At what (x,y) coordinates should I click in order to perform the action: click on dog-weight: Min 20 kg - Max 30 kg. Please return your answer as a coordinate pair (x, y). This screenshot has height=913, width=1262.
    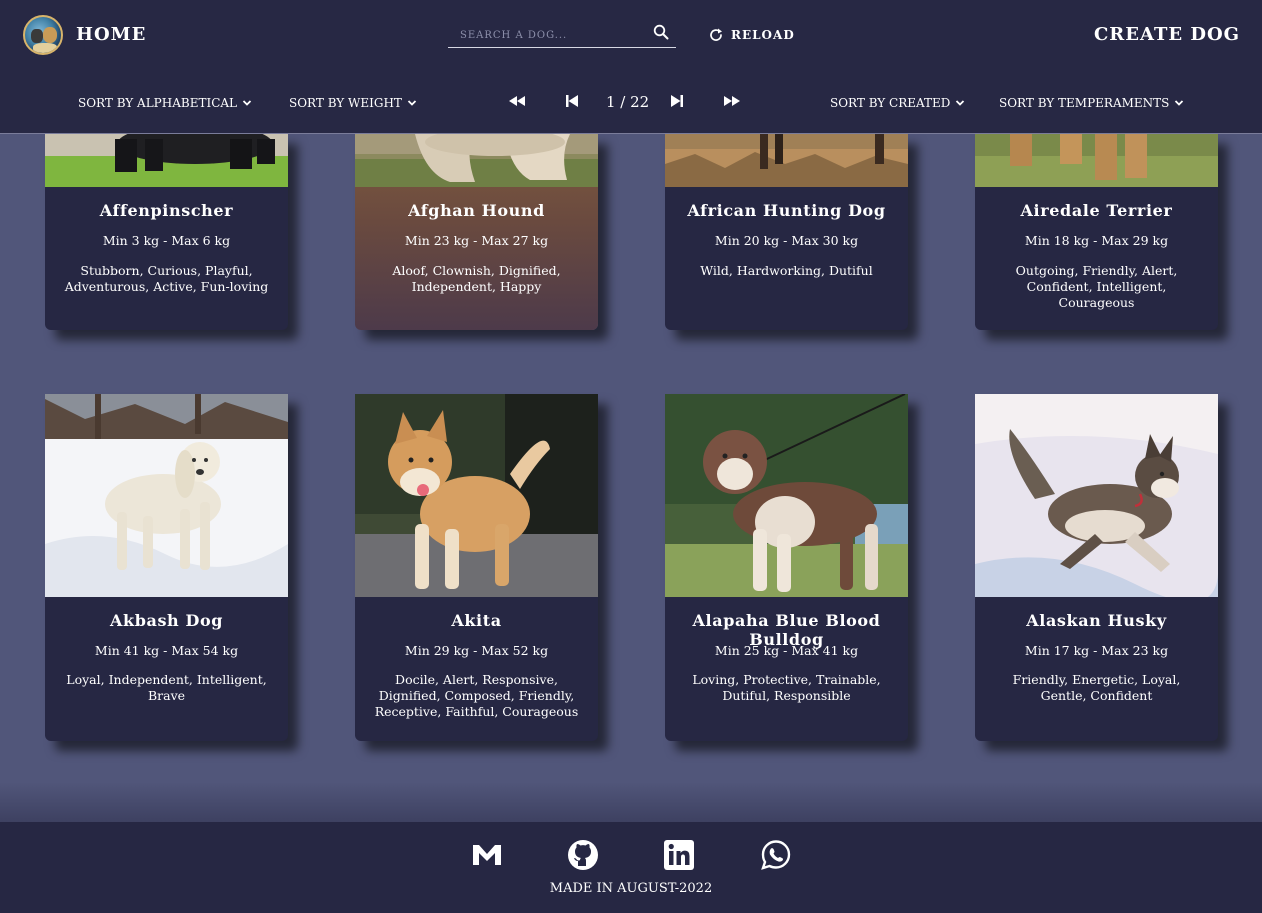
    Looking at the image, I should click on (786, 240).